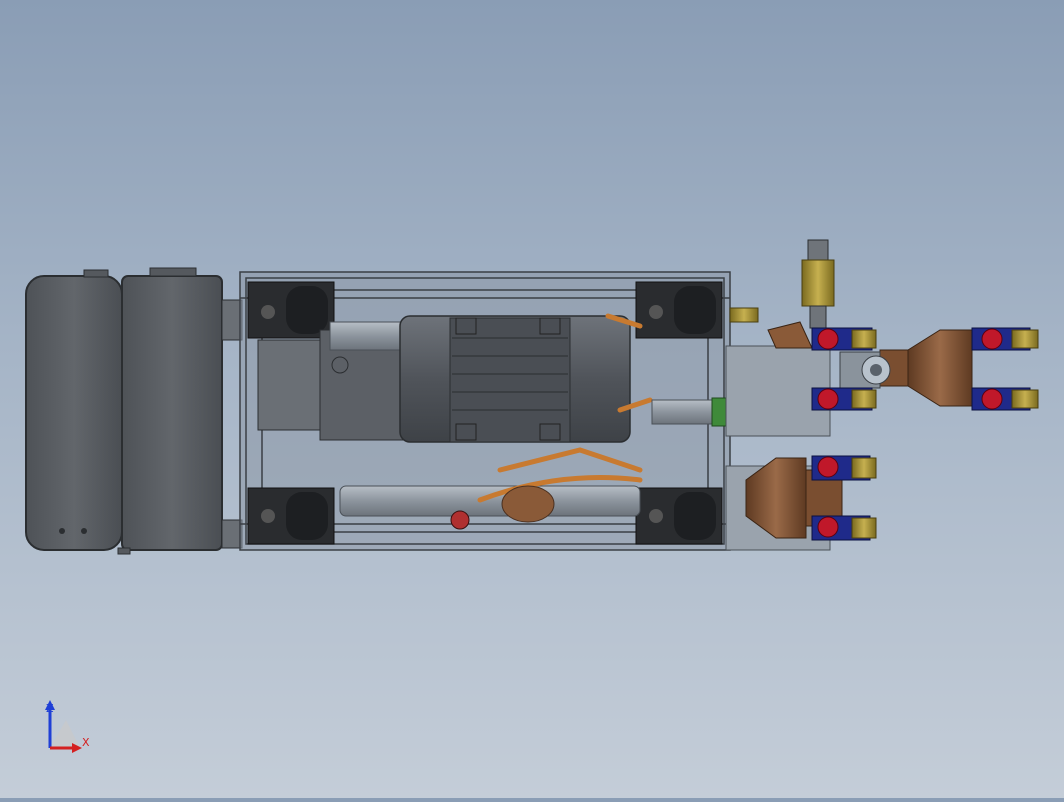  What do you see at coordinates (515, 379) in the screenshot?
I see `electric-motor` at bounding box center [515, 379].